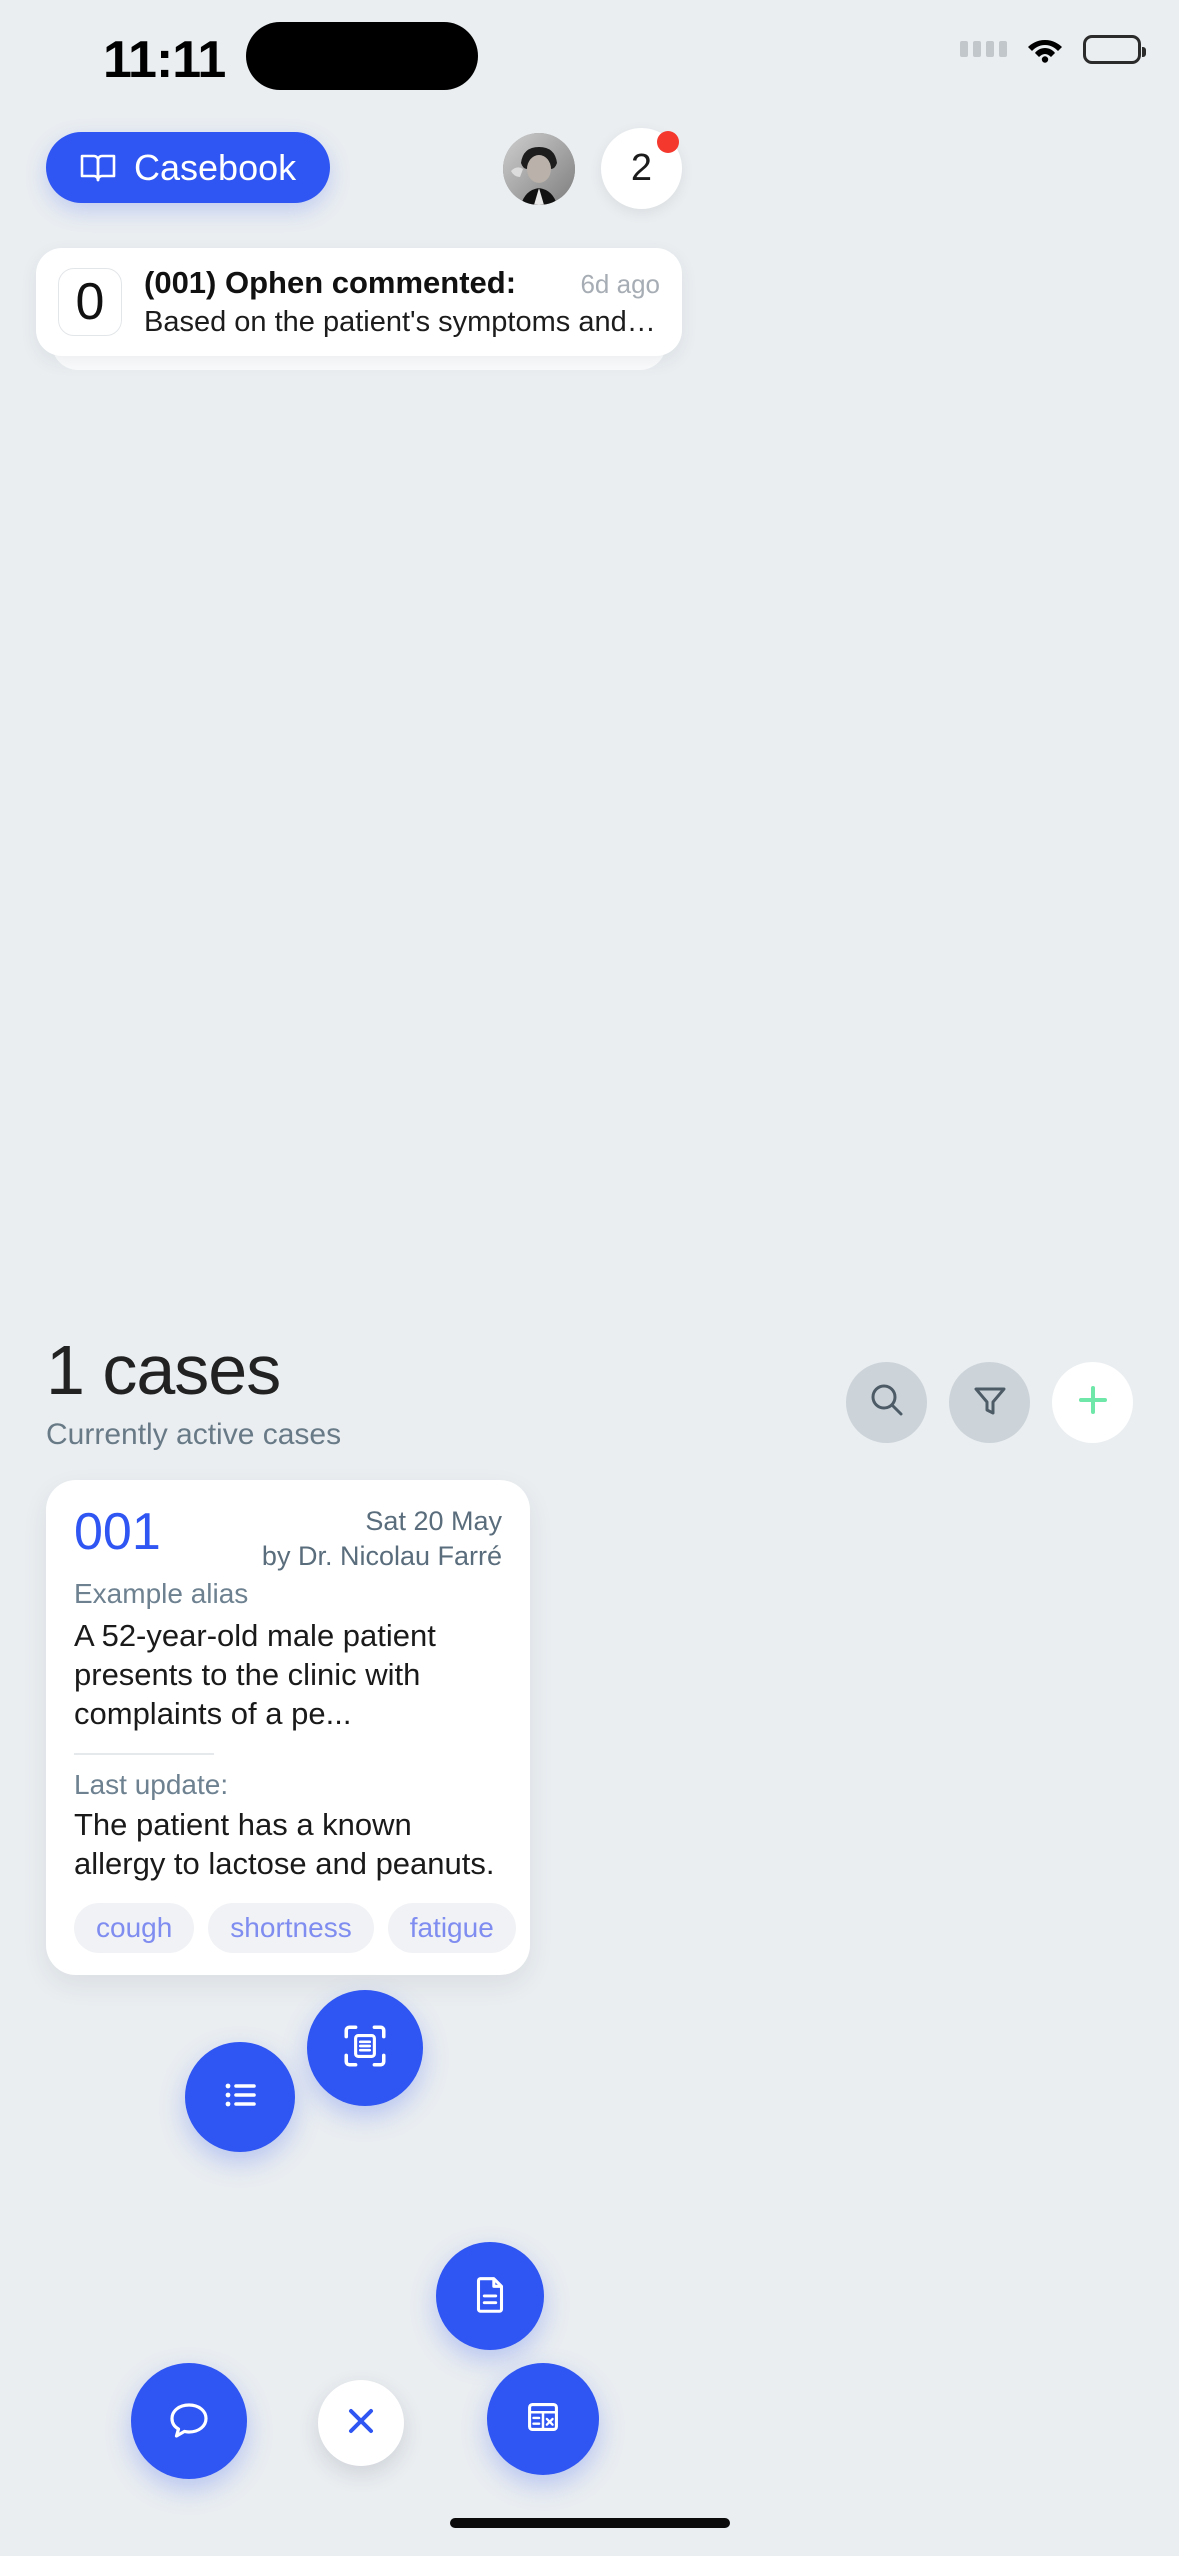 This screenshot has width=1179, height=2556. What do you see at coordinates (362, 56) in the screenshot?
I see `dynamic-island` at bounding box center [362, 56].